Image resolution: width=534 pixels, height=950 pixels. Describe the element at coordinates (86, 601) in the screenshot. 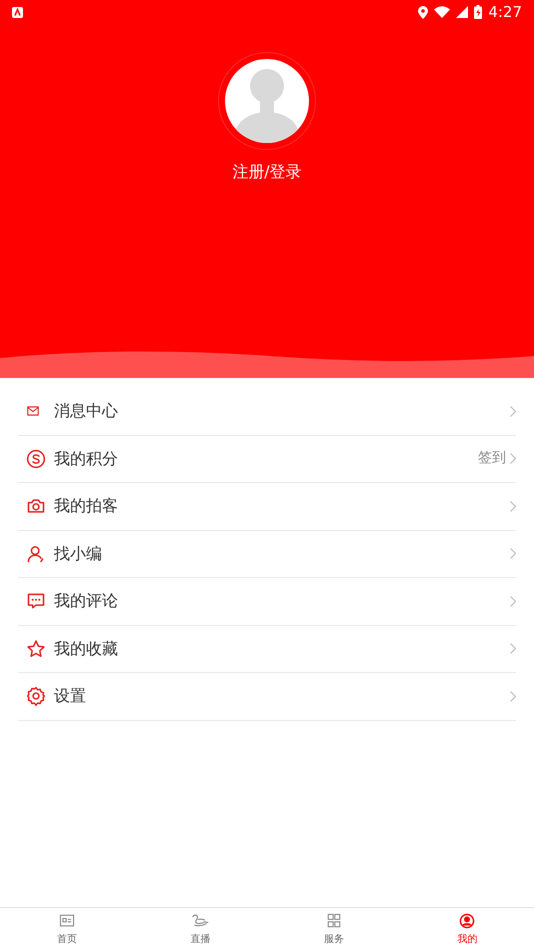

I see `menu-label: 我的评论` at that location.